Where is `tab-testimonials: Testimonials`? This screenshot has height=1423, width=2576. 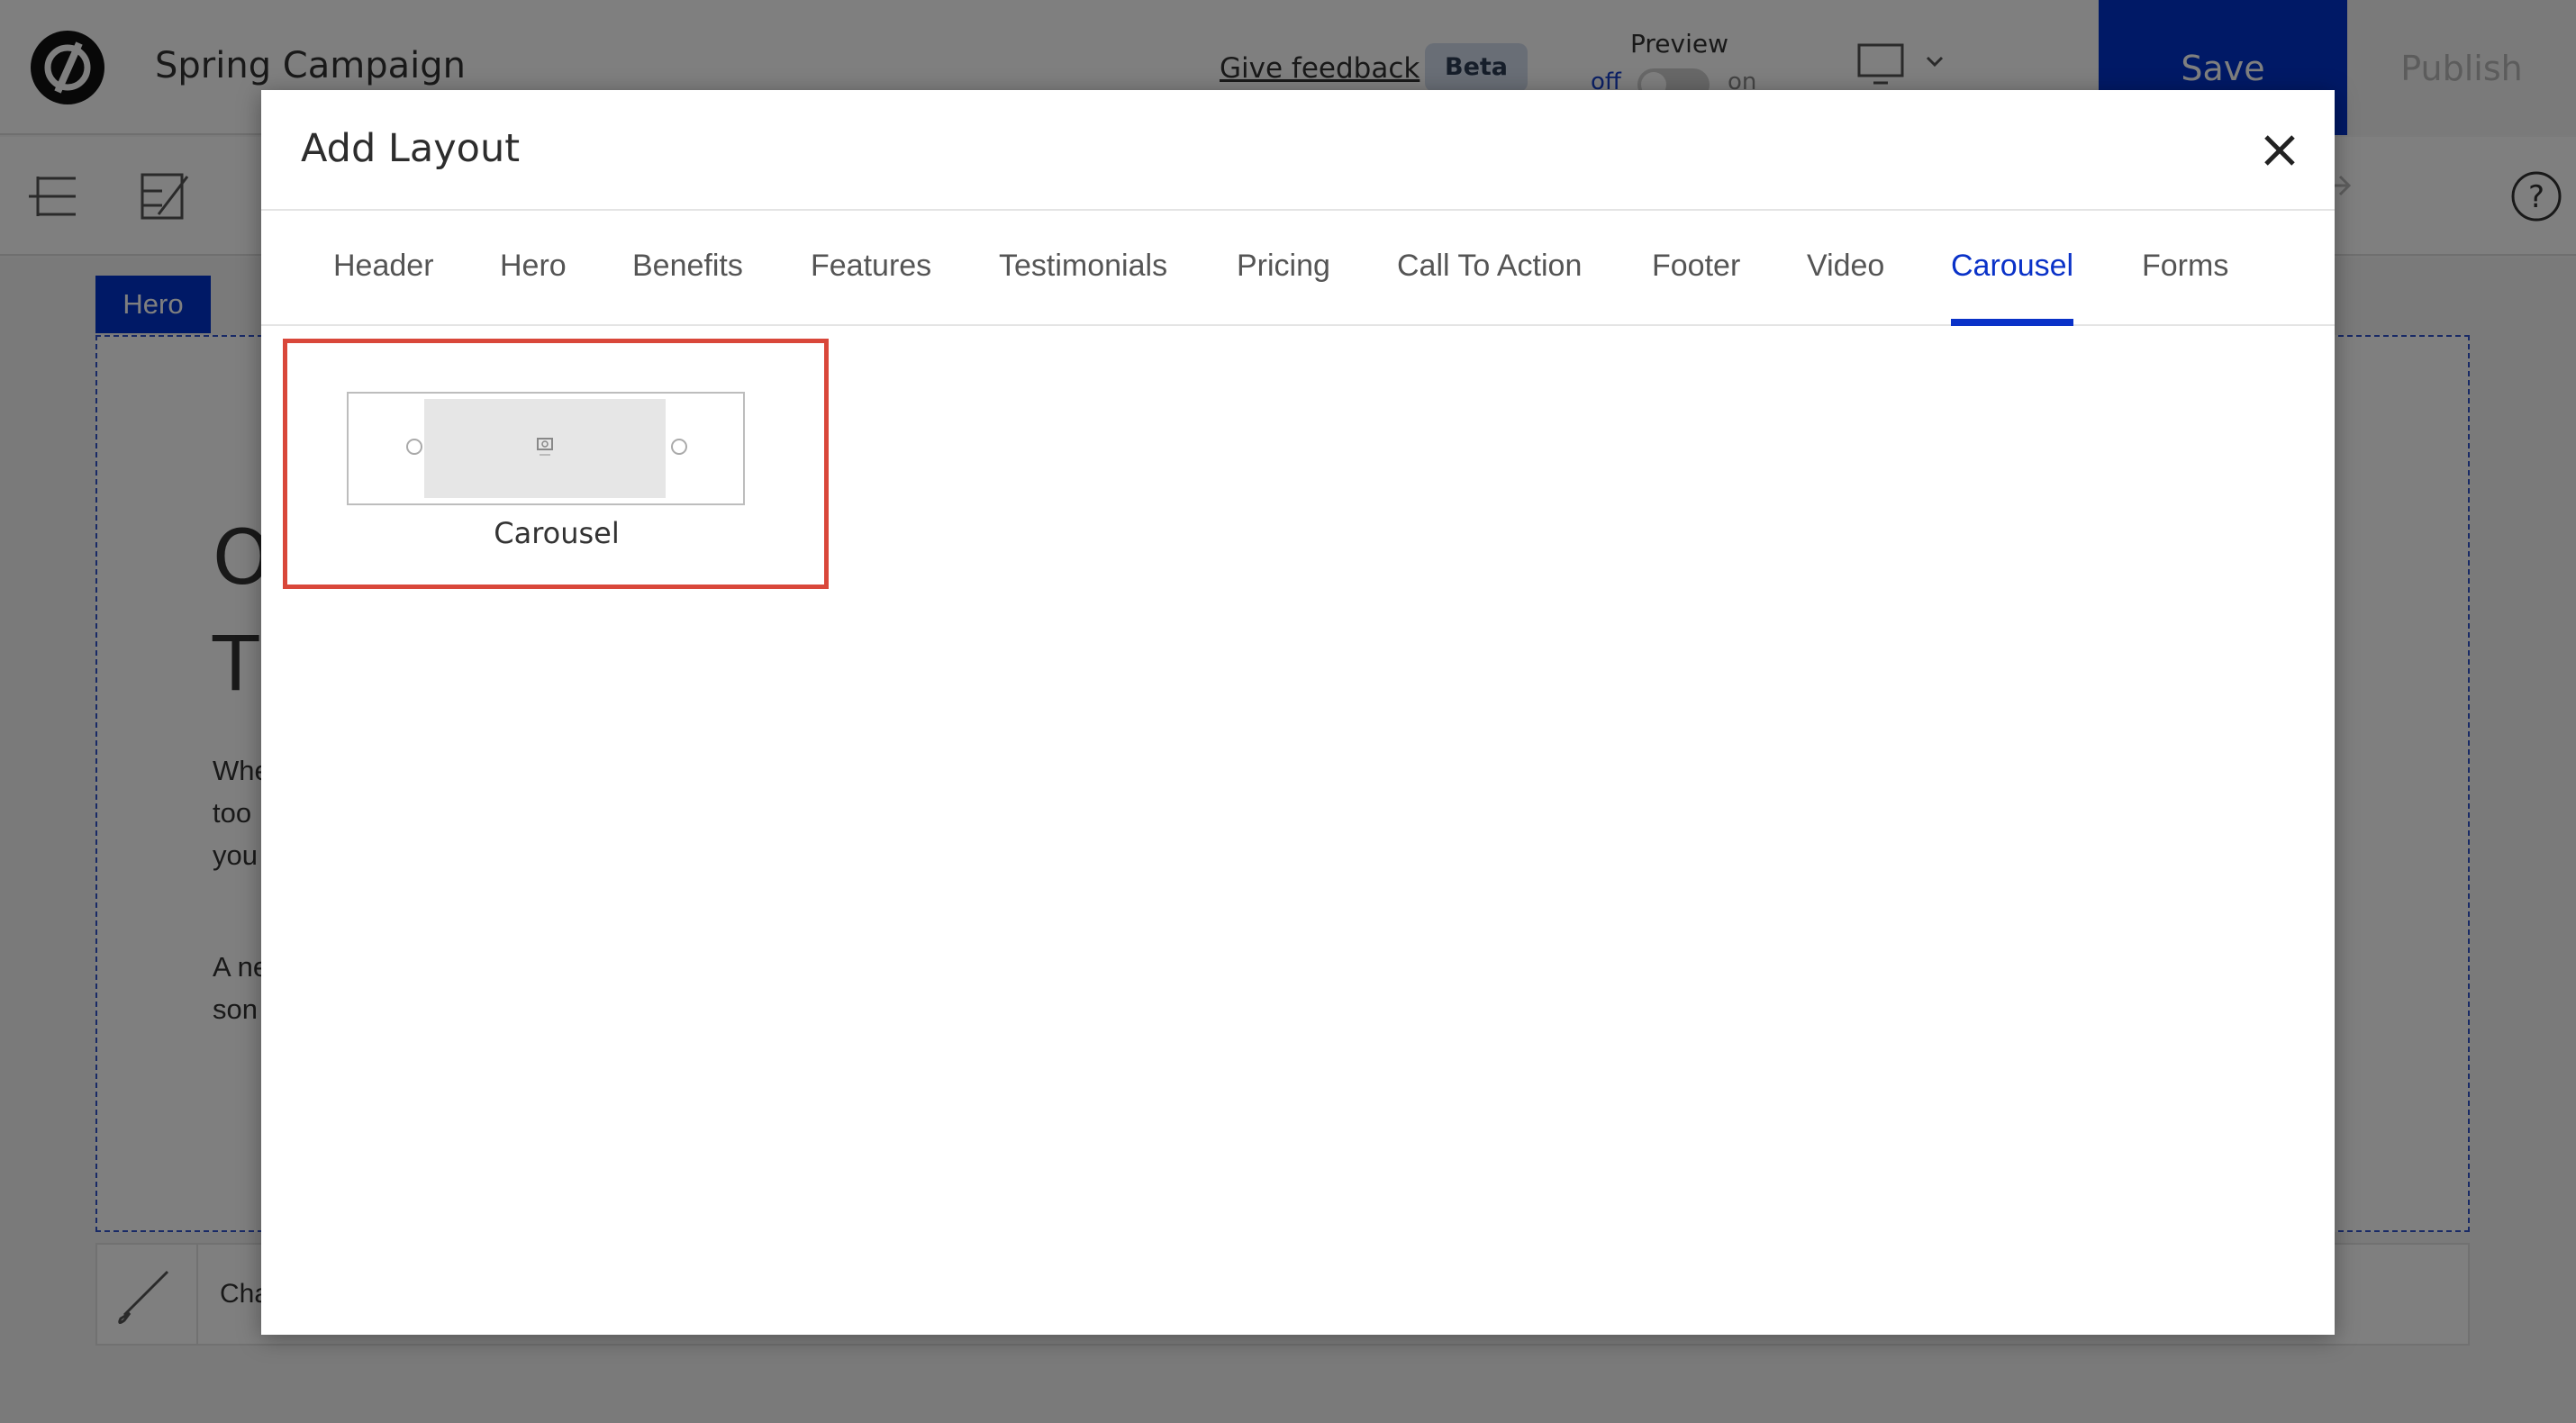 tab-testimonials: Testimonials is located at coordinates (1083, 287).